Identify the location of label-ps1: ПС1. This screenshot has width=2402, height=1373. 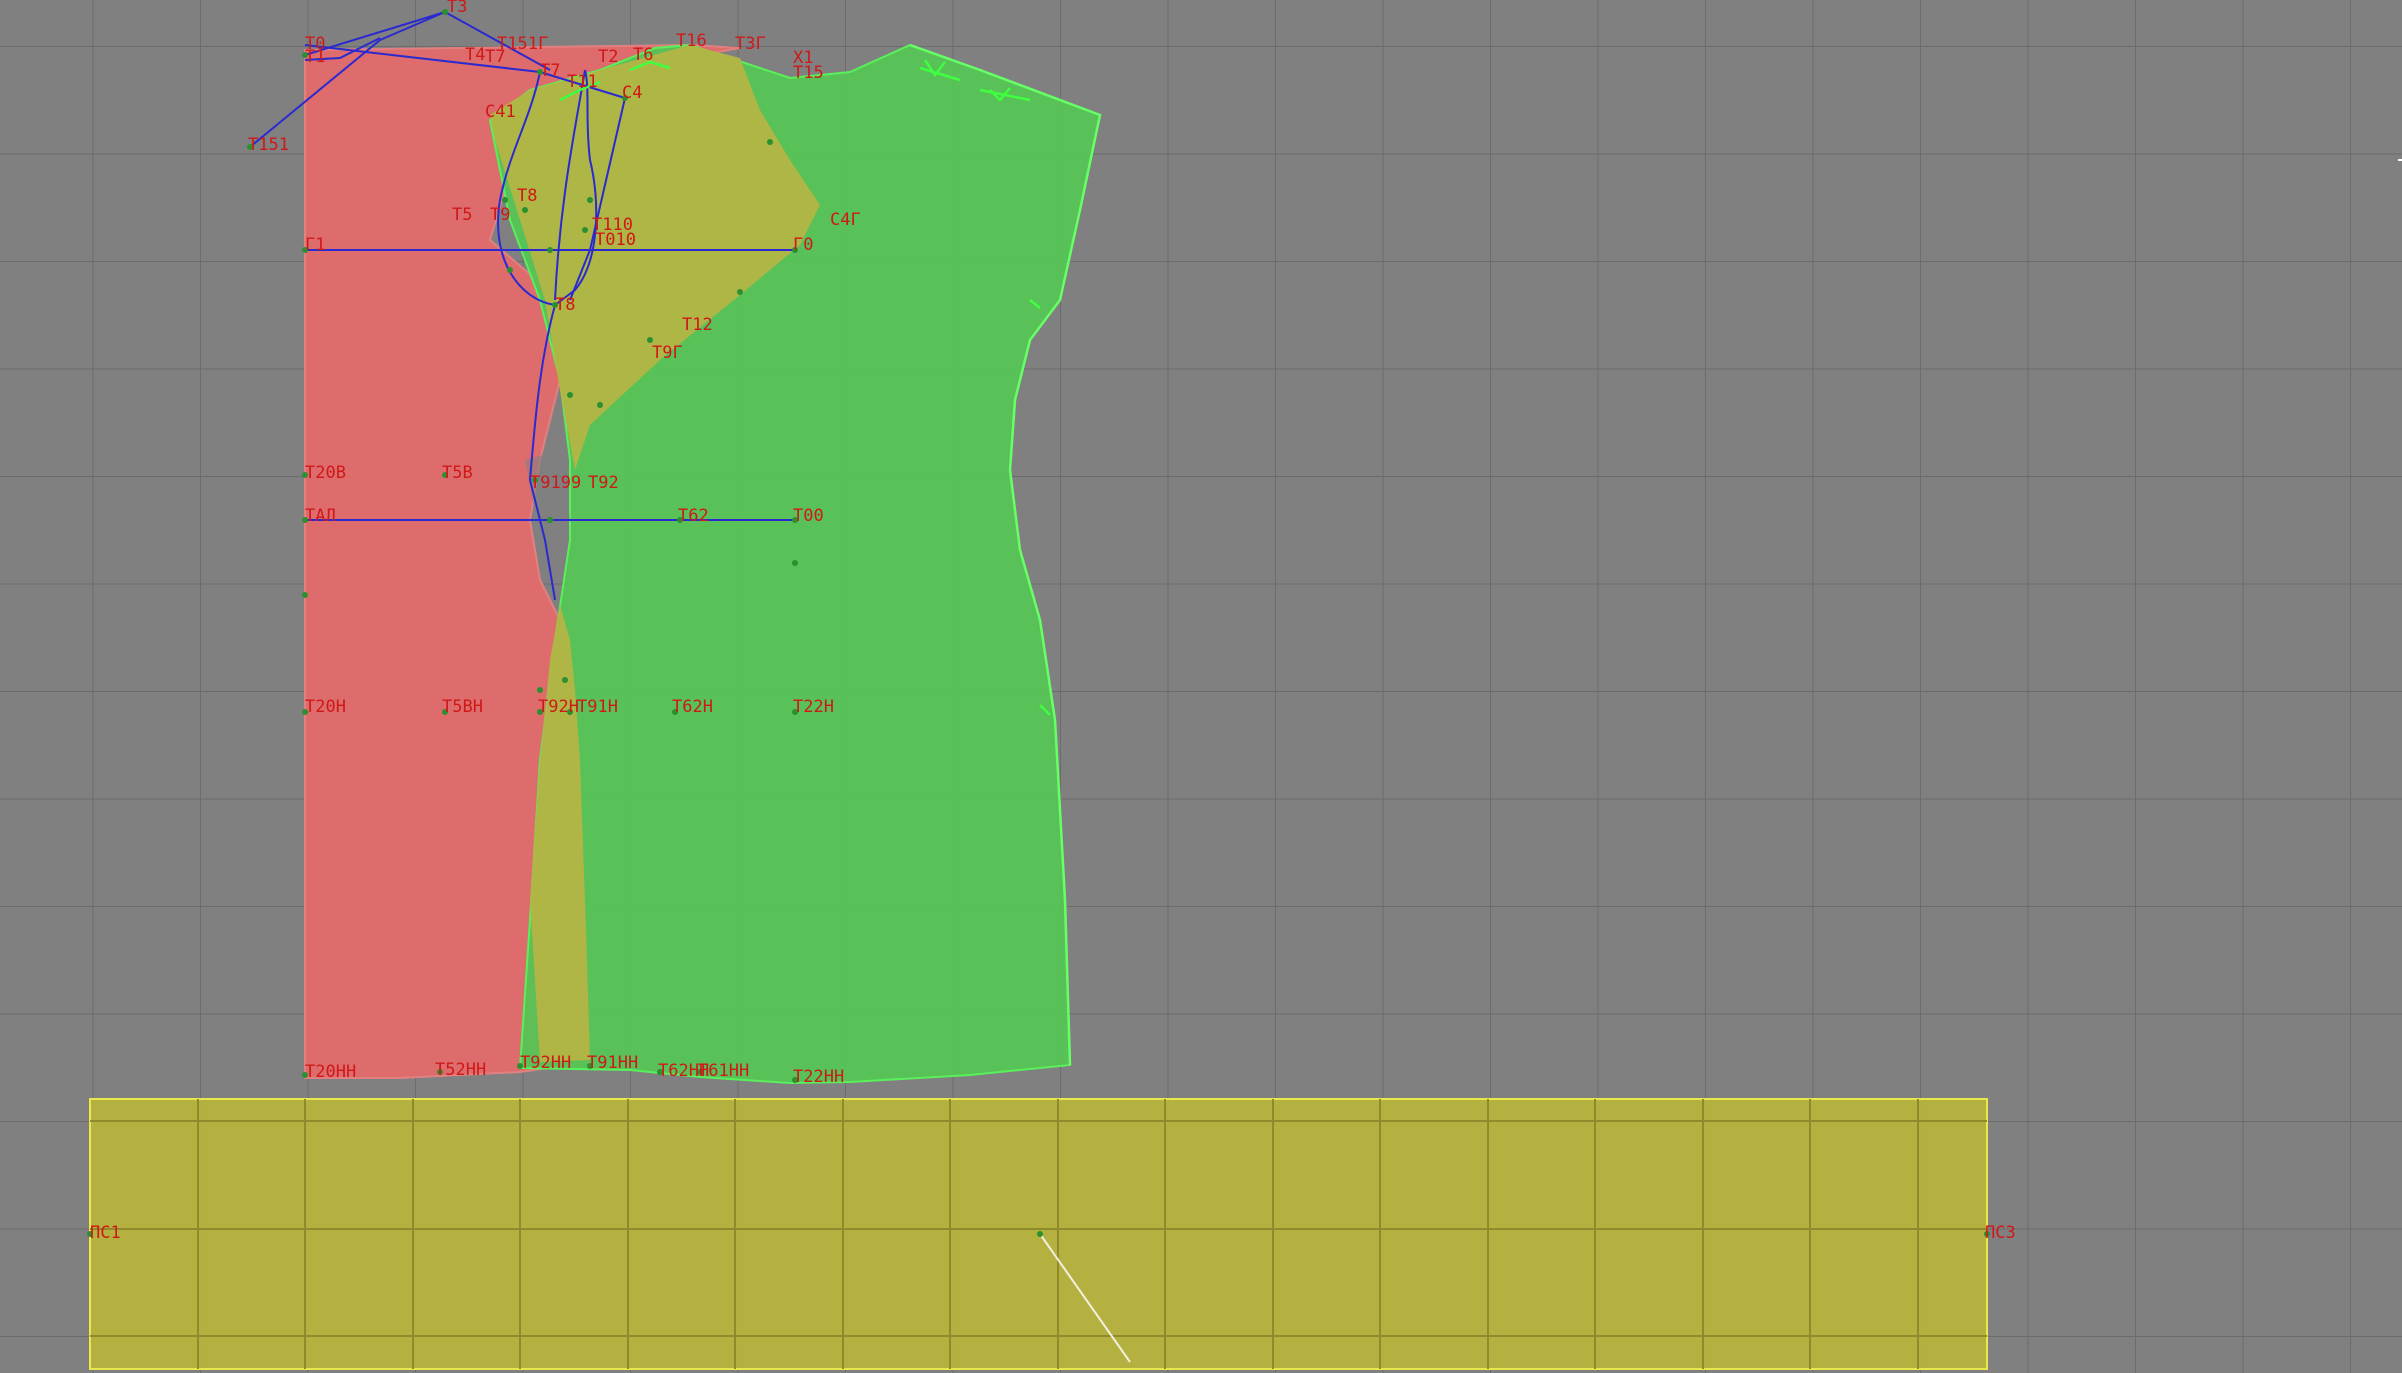
(105, 1233).